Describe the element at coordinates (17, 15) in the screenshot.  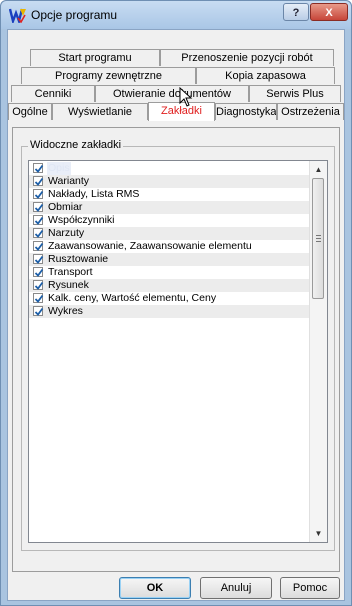
I see `app-logo-icon` at that location.